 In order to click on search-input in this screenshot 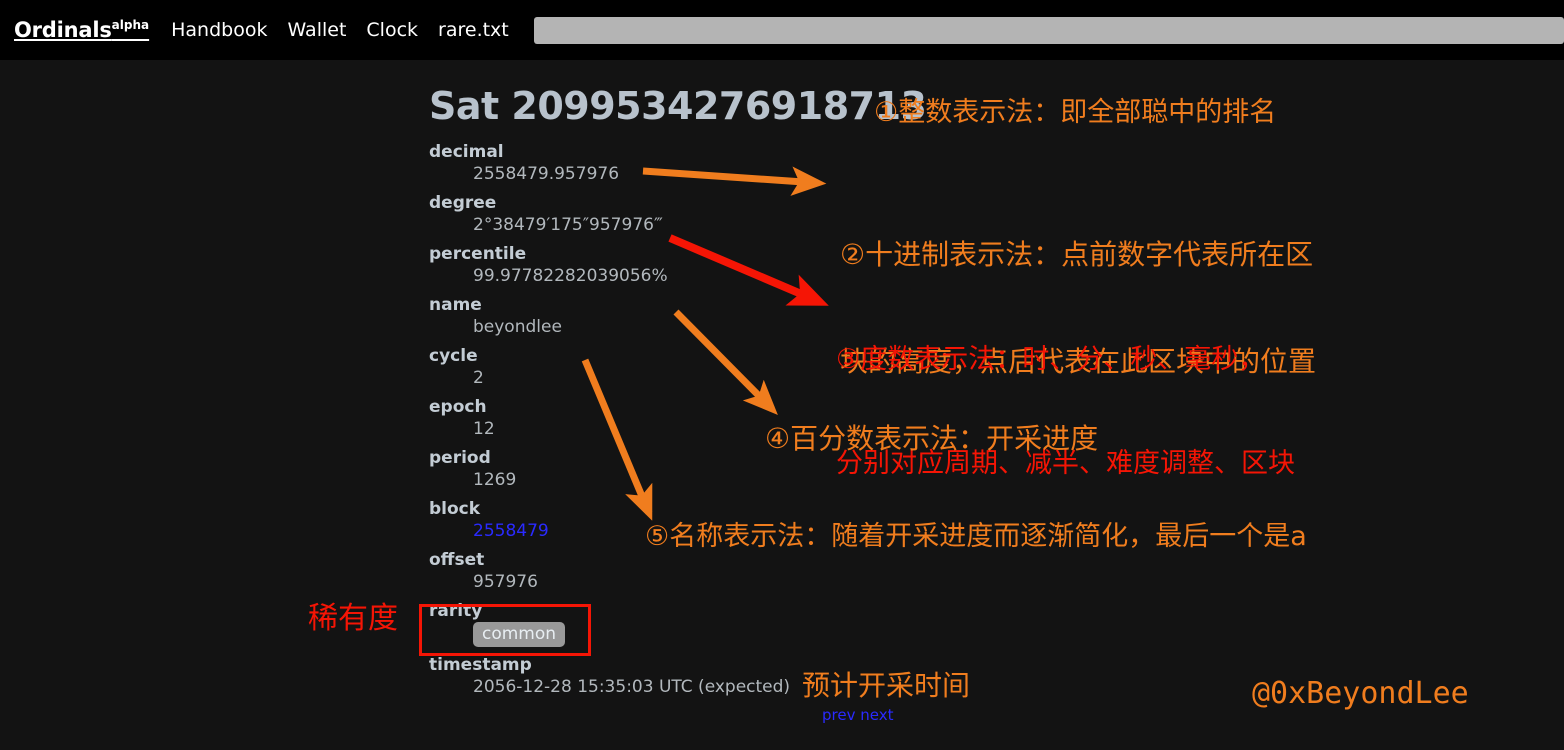, I will do `click(1048, 30)`.